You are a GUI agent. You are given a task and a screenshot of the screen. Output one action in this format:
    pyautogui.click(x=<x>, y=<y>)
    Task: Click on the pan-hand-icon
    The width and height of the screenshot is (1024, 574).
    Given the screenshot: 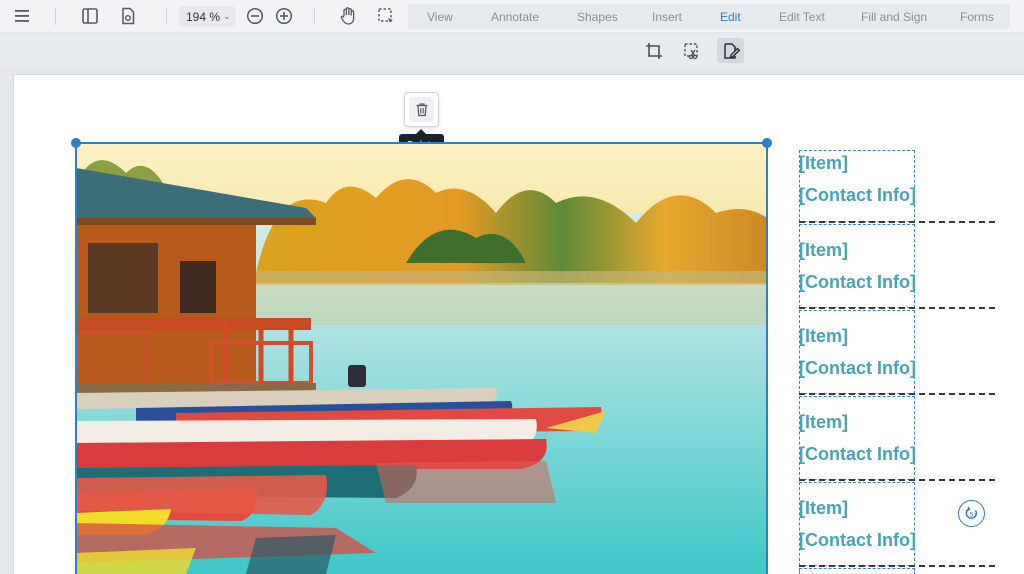 What is the action you would take?
    pyautogui.click(x=348, y=16)
    